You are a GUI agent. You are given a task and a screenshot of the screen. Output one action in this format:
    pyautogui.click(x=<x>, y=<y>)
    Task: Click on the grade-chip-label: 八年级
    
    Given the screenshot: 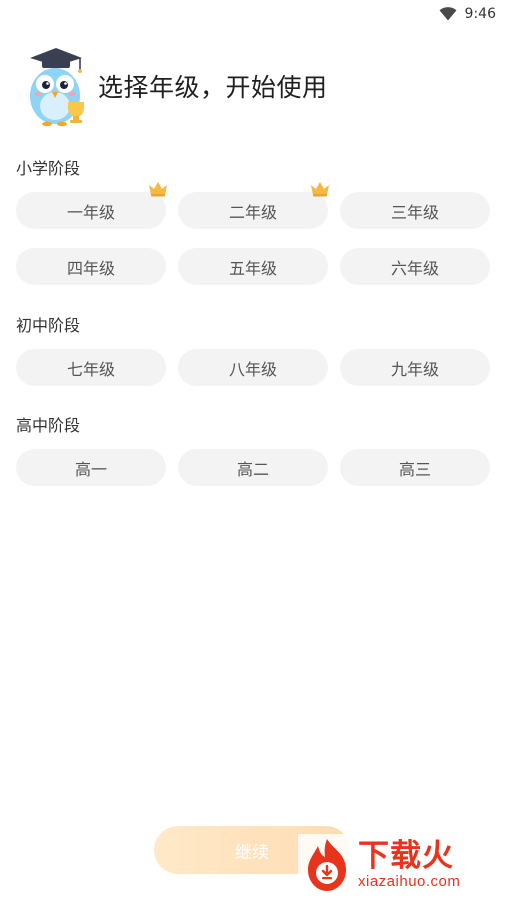 What is the action you would take?
    pyautogui.click(x=252, y=369)
    